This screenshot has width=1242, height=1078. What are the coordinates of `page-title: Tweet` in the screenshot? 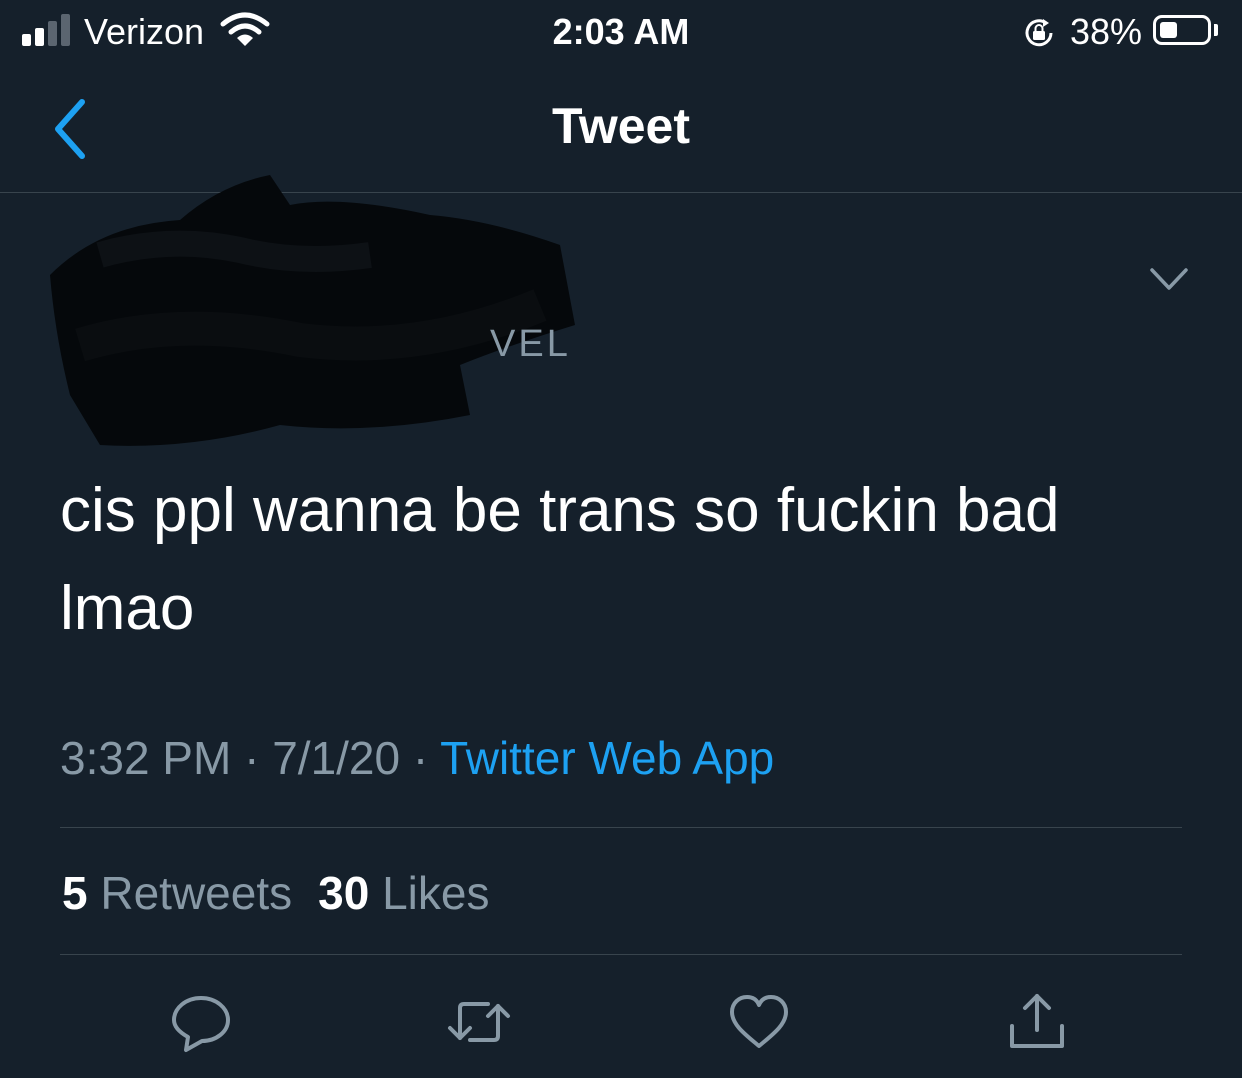 It's located at (621, 126).